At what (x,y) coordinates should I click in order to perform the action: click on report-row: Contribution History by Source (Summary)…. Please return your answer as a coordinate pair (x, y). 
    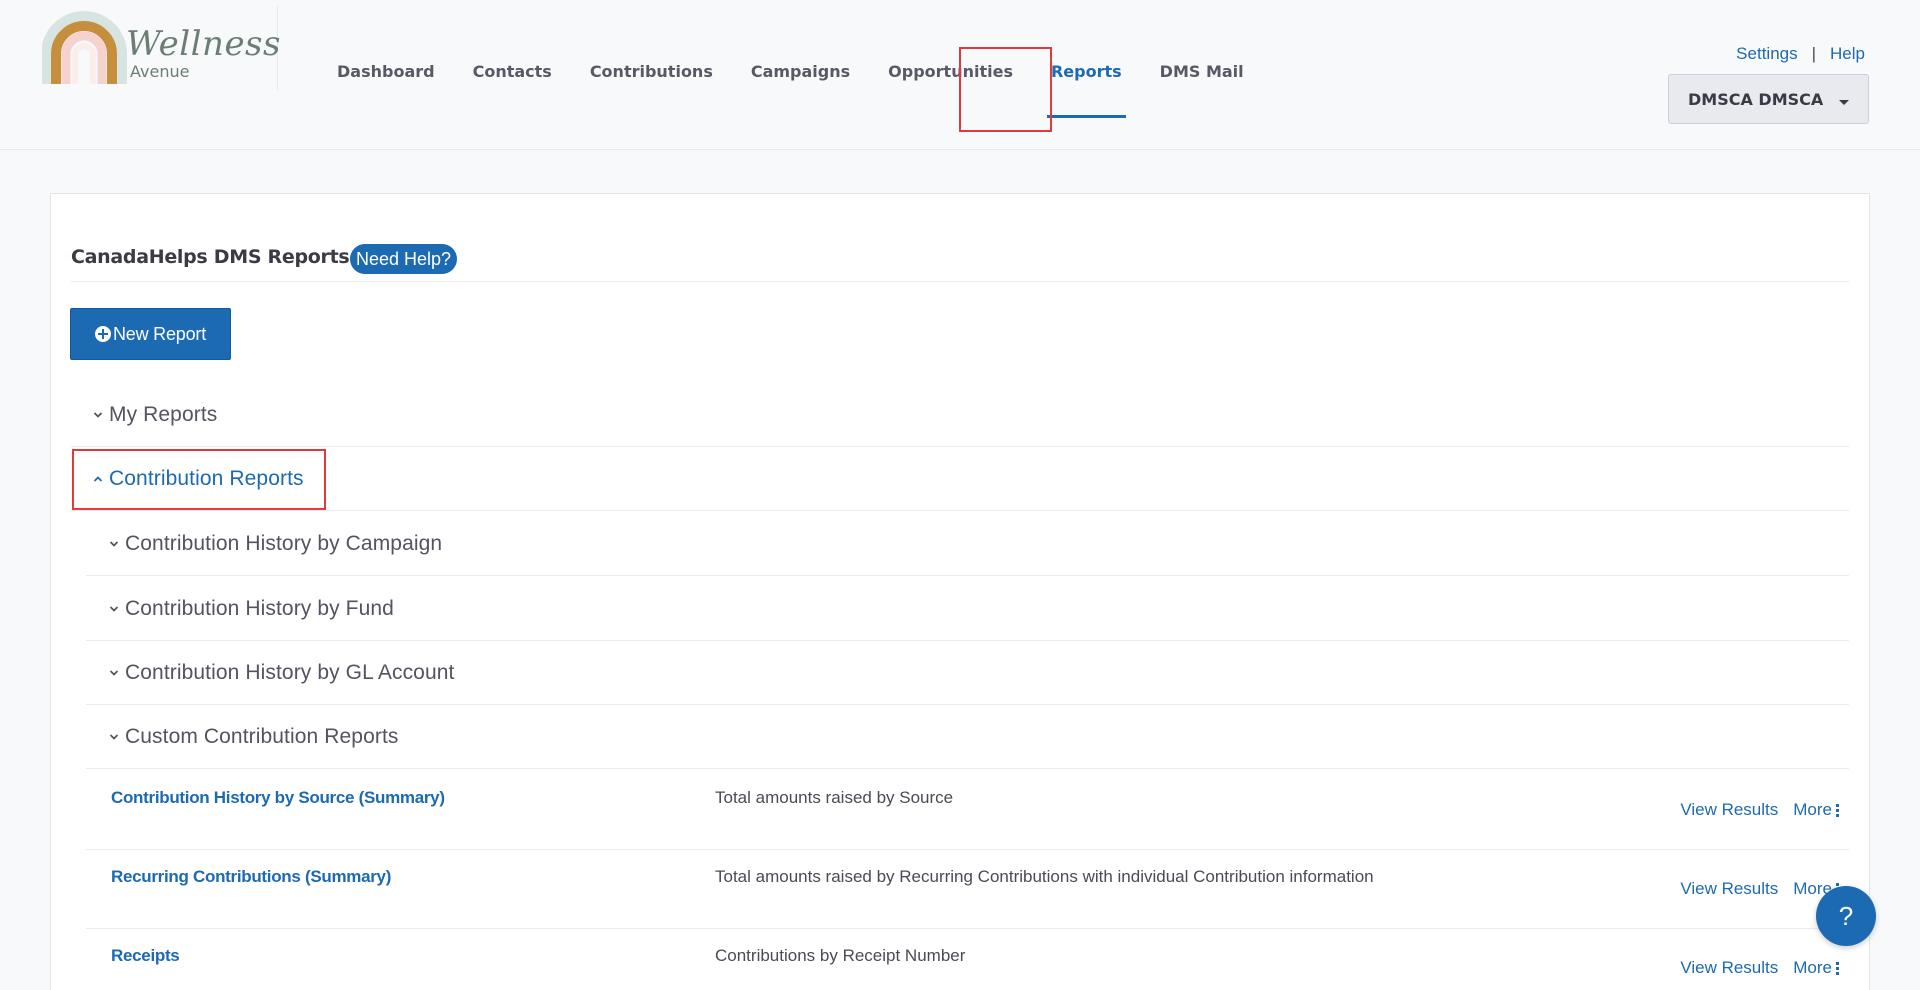
    Looking at the image, I should click on (967, 810).